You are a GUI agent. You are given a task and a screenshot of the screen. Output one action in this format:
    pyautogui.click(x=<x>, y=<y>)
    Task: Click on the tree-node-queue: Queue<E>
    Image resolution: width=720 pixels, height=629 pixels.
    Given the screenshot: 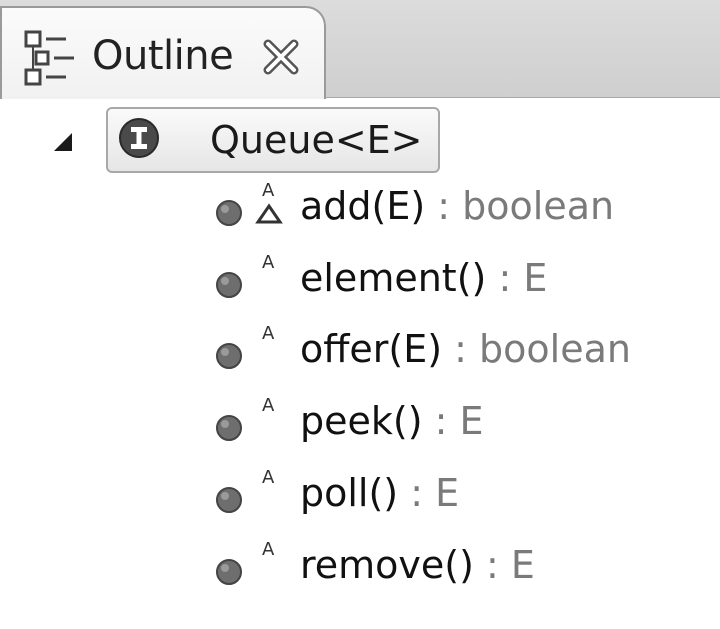 What is the action you would take?
    pyautogui.click(x=273, y=140)
    